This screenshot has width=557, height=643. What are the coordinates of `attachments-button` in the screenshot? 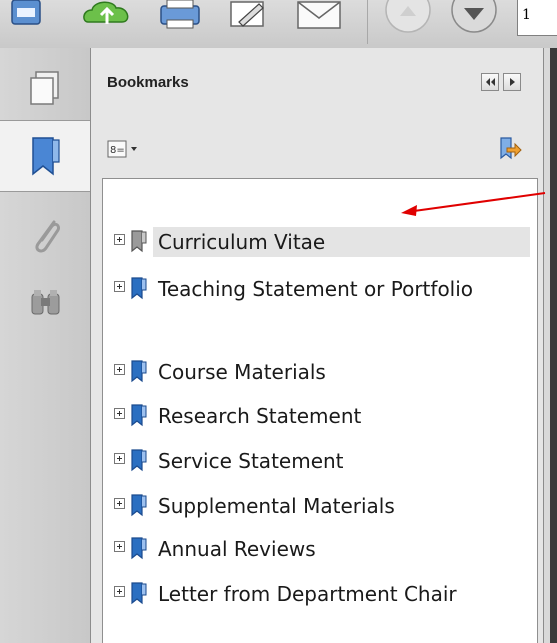 It's located at (46, 236).